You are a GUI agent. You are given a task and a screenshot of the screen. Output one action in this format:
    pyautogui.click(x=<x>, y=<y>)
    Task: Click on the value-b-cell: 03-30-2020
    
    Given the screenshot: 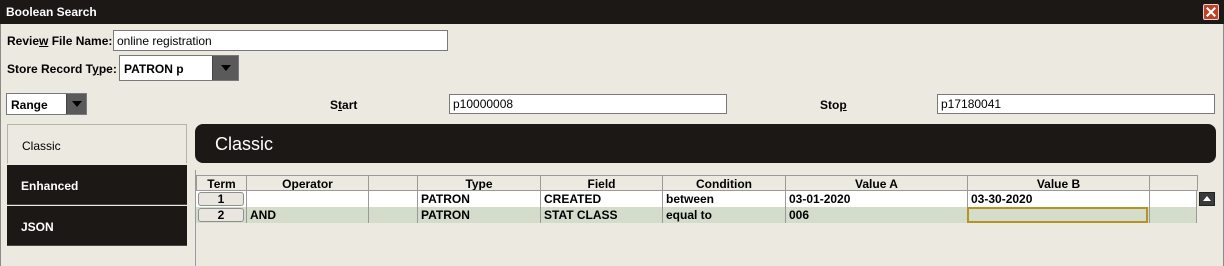 What is the action you would take?
    pyautogui.click(x=1058, y=199)
    